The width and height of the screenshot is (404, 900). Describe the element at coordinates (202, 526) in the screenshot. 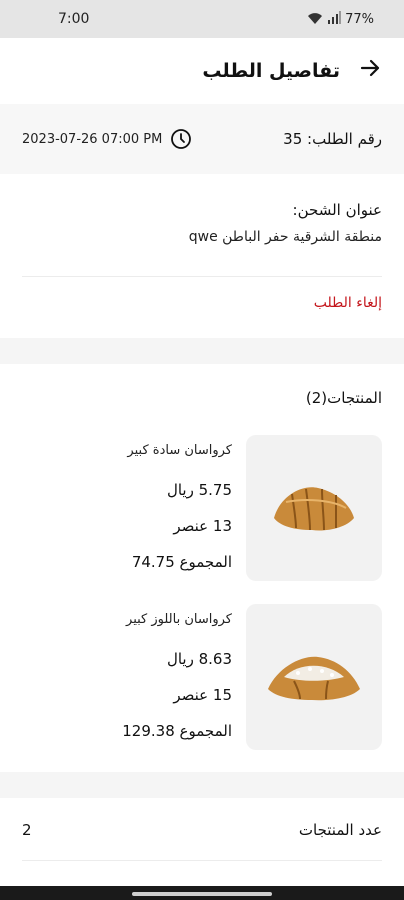

I see `product-quantity: 13 عنصر` at that location.